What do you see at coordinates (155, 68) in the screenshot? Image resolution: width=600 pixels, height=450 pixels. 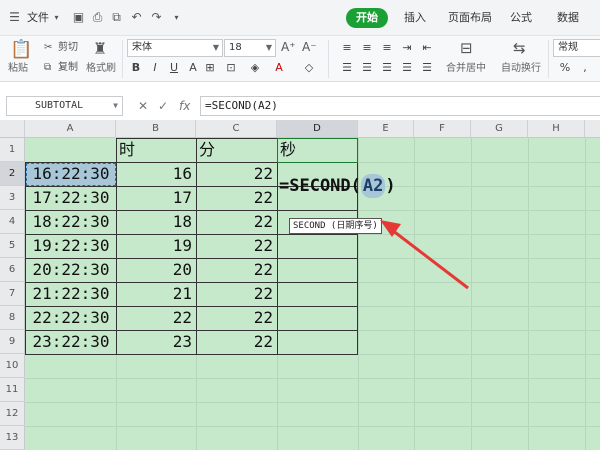 I see `italic-icon: I` at bounding box center [155, 68].